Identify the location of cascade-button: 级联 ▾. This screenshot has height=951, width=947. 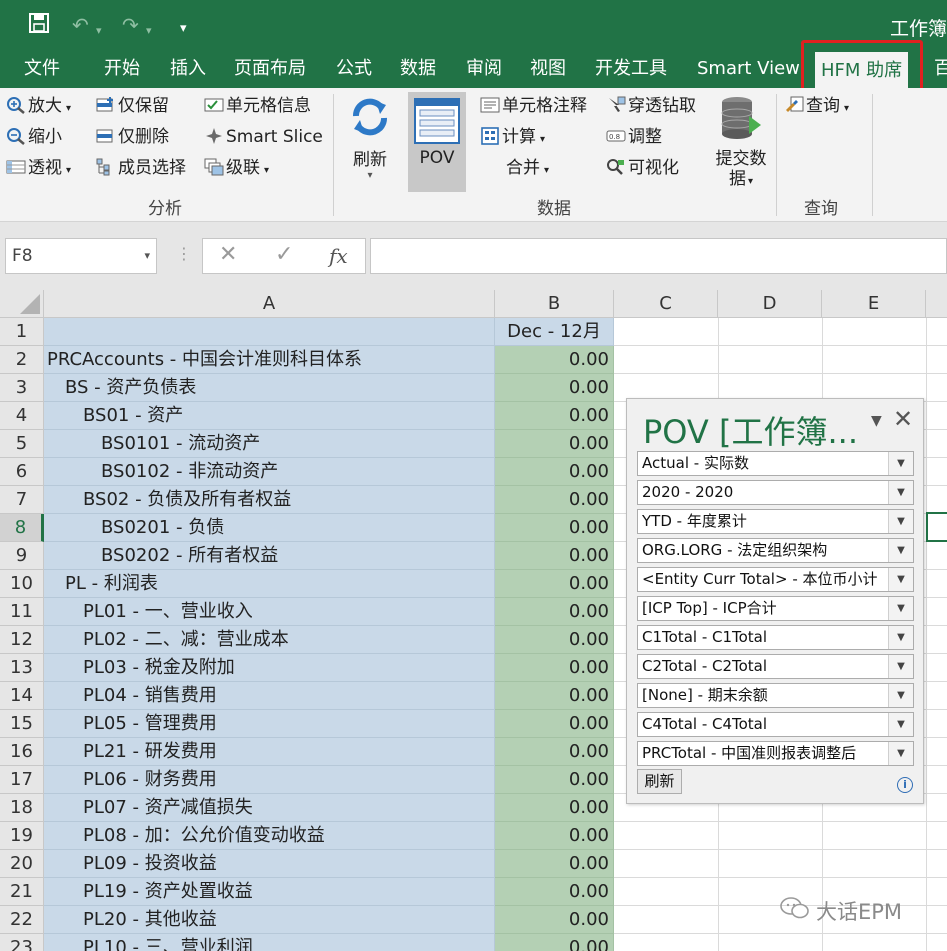
(236, 169).